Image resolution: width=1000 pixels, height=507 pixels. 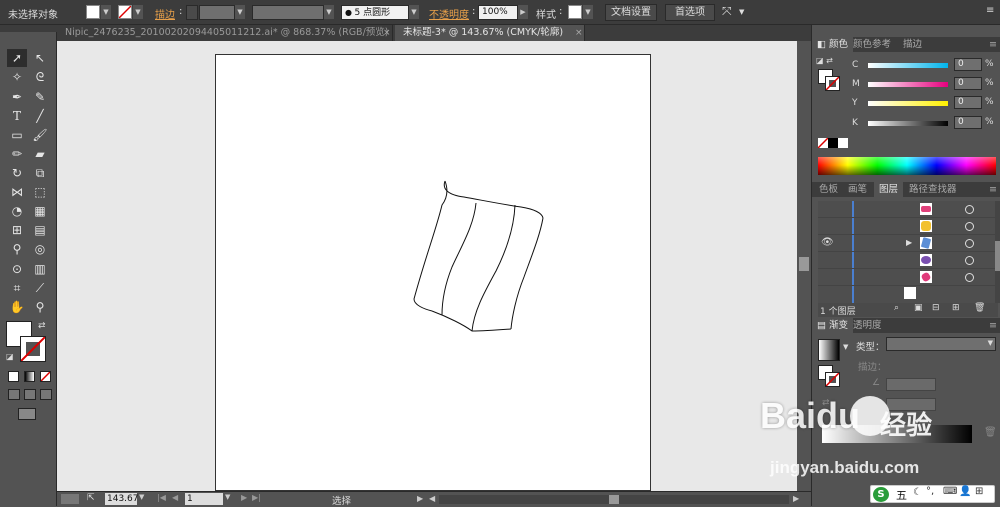 I want to click on variable-width-dropdown: ▼, so click(x=329, y=12).